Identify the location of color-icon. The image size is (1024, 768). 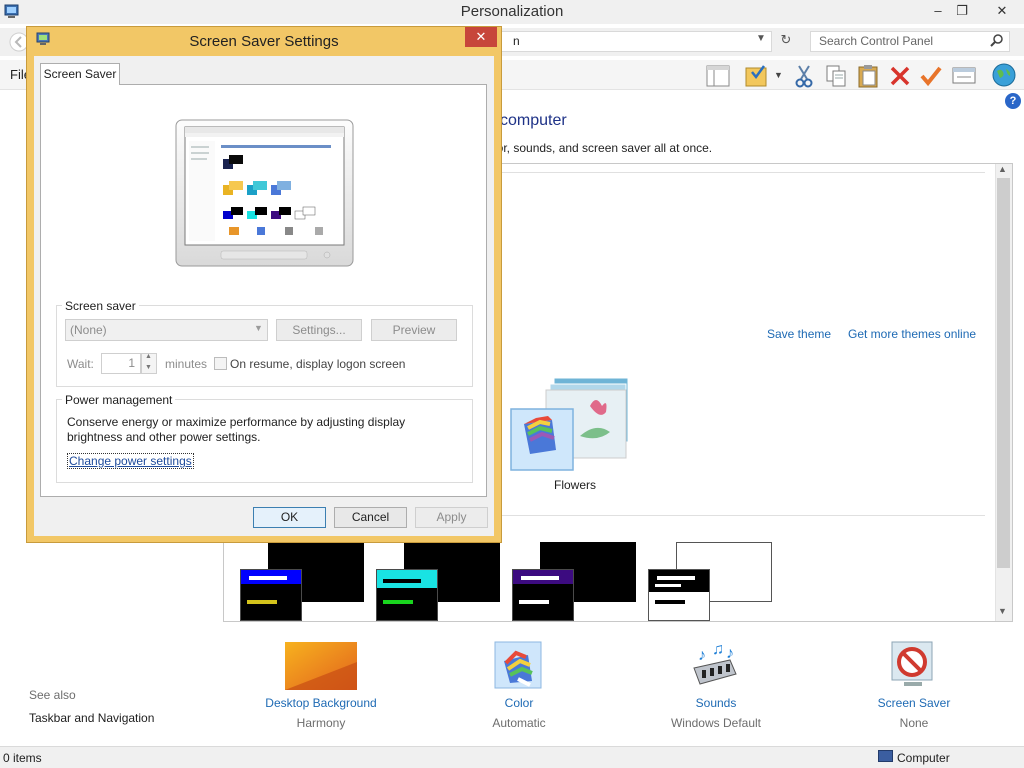
(518, 665).